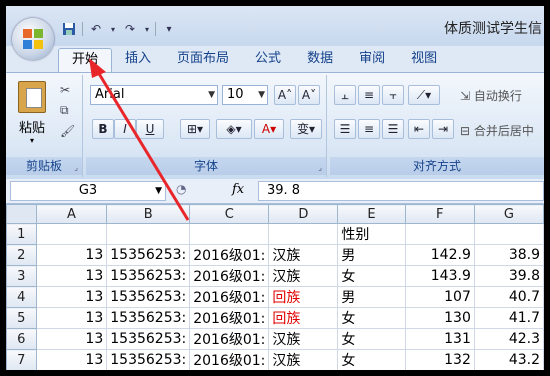  I want to click on cell-b6: 15356253:, so click(148, 339).